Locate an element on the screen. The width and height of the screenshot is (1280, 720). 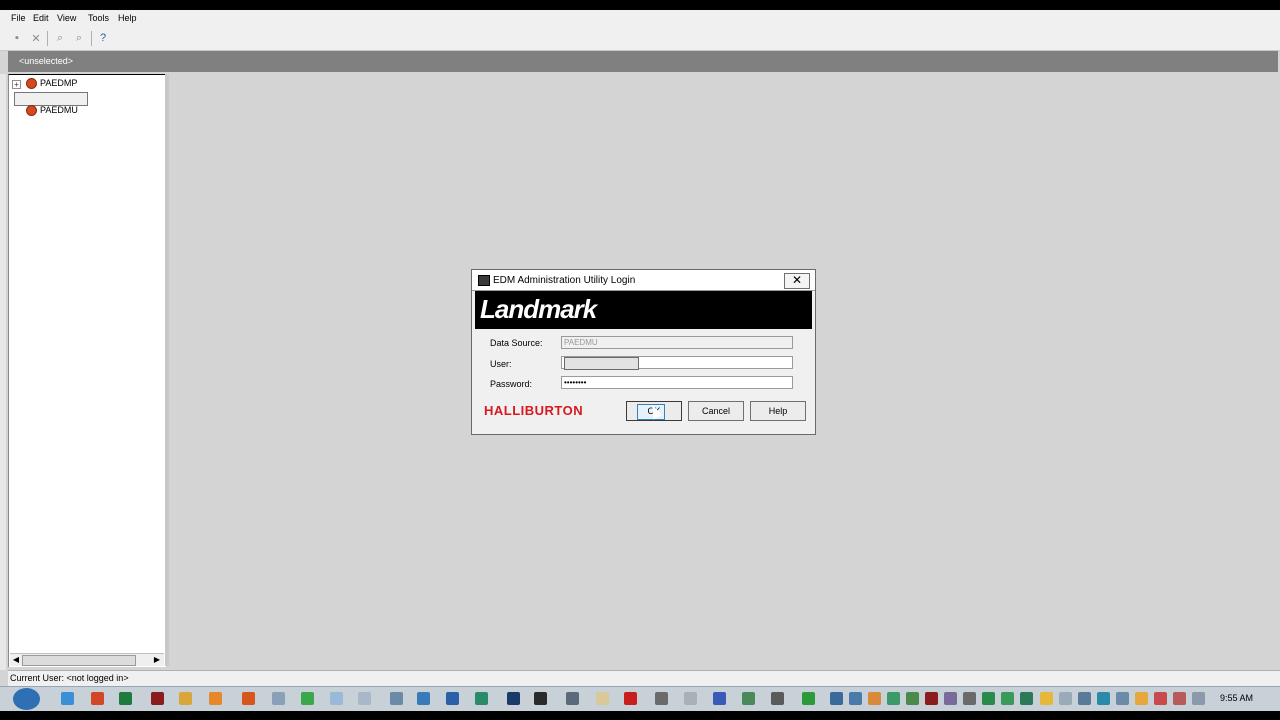
selection-text: <unselected> is located at coordinates (46, 61).